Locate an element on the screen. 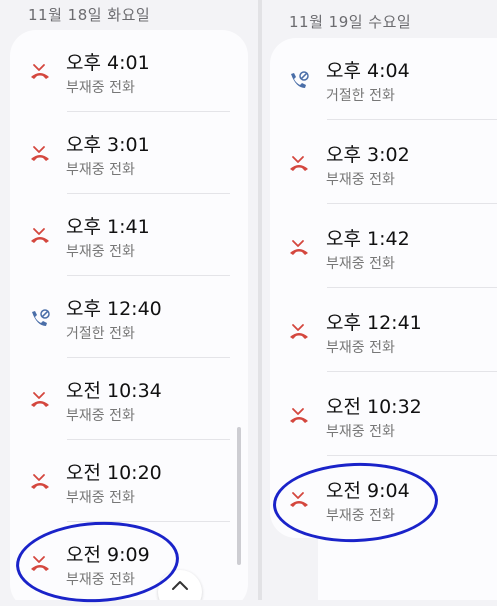 The image size is (497, 606). call-time: 오후 4:01 is located at coordinates (108, 63).